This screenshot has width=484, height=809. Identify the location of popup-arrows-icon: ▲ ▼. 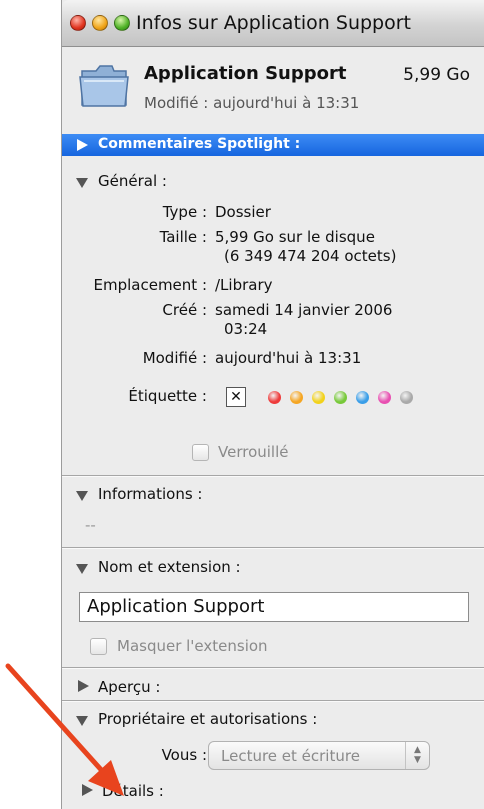
(417, 755).